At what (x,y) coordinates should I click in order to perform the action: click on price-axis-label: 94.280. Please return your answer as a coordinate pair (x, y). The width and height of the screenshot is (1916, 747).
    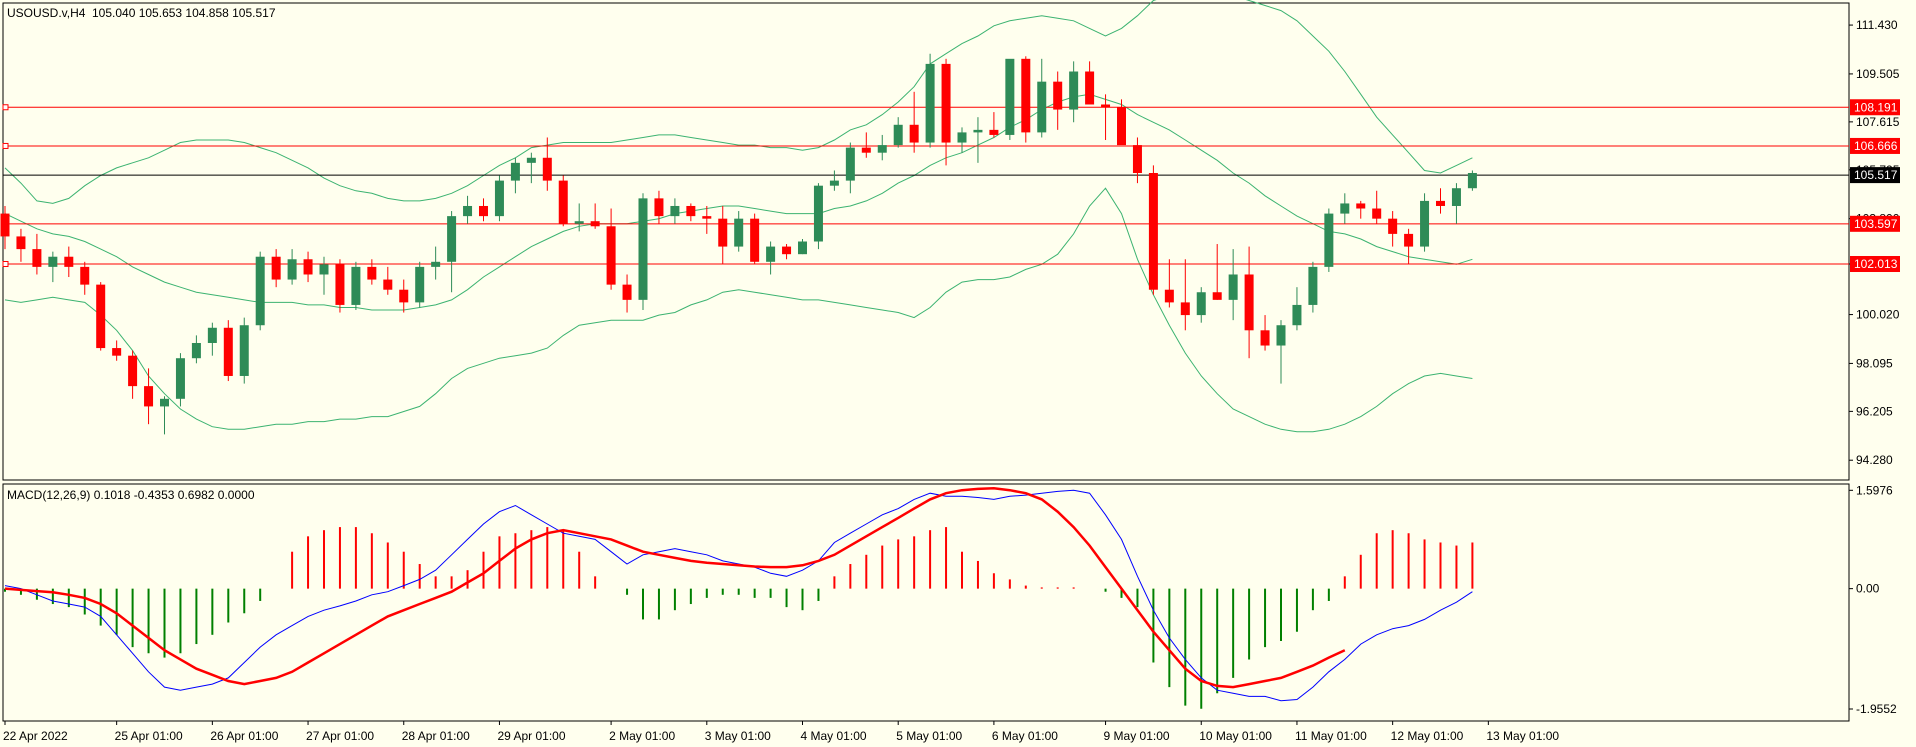
    Looking at the image, I should click on (1874, 460).